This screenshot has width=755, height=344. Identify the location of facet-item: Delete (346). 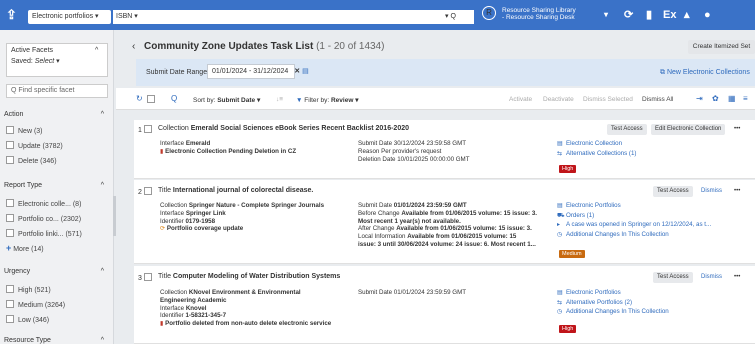
(31, 160).